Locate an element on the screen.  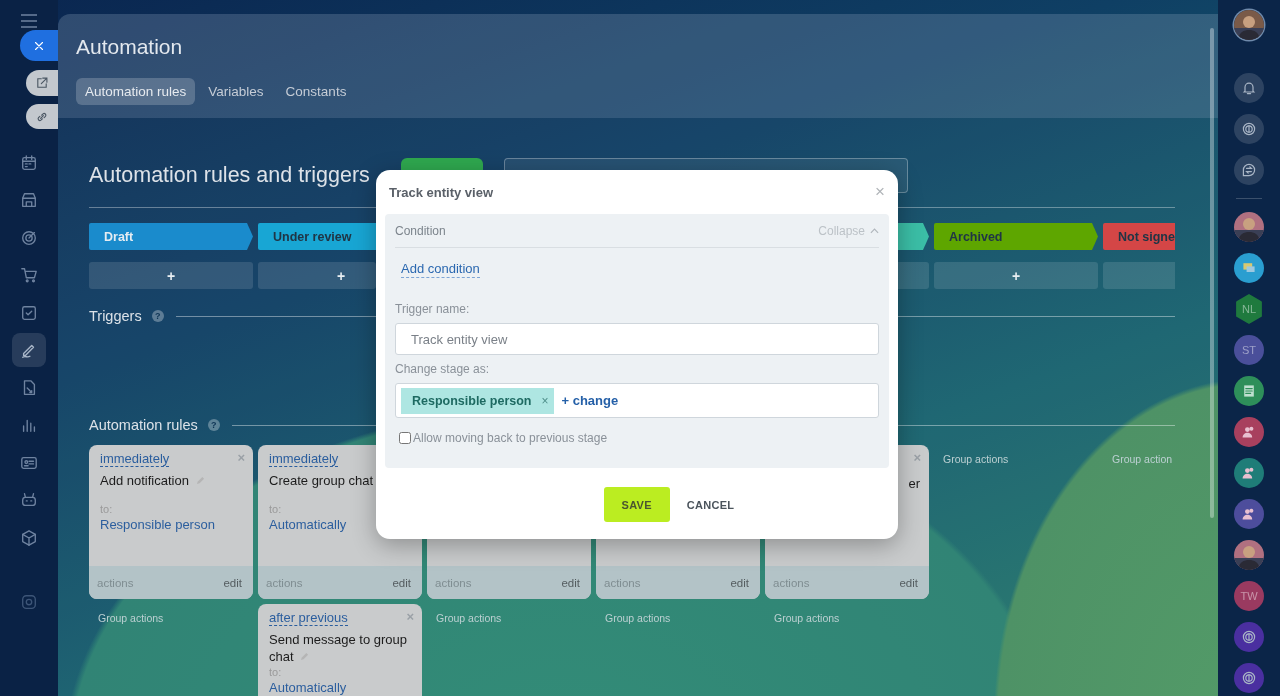
rule-action: Create group chat is located at coordinates (322, 480).